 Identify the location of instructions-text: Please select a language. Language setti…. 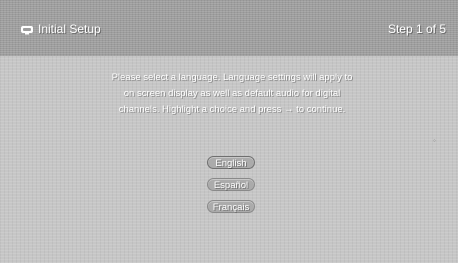
(232, 94).